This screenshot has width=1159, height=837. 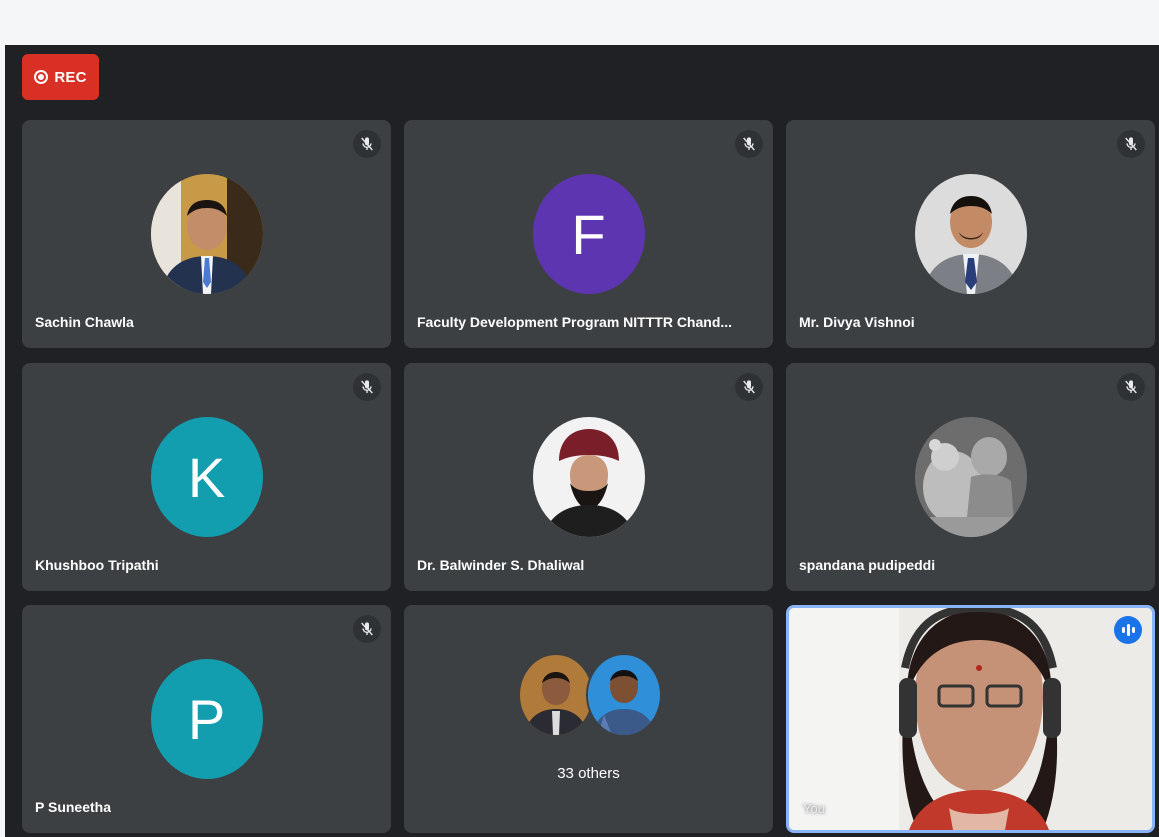 I want to click on avatar-initial: F, so click(x=588, y=234).